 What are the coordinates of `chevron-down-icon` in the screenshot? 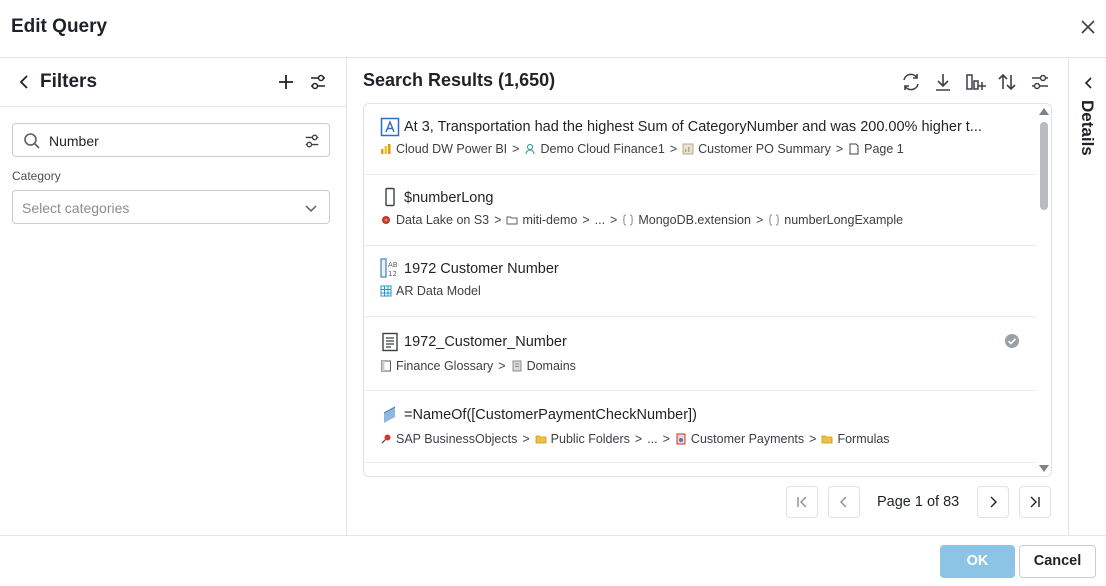 It's located at (311, 209).